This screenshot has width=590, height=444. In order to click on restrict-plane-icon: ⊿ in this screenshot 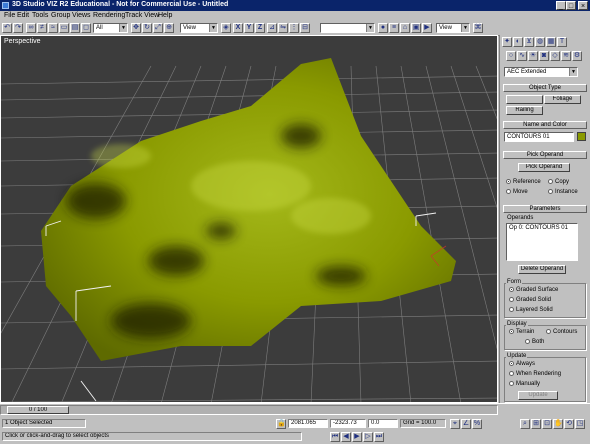, I will do `click(272, 28)`.